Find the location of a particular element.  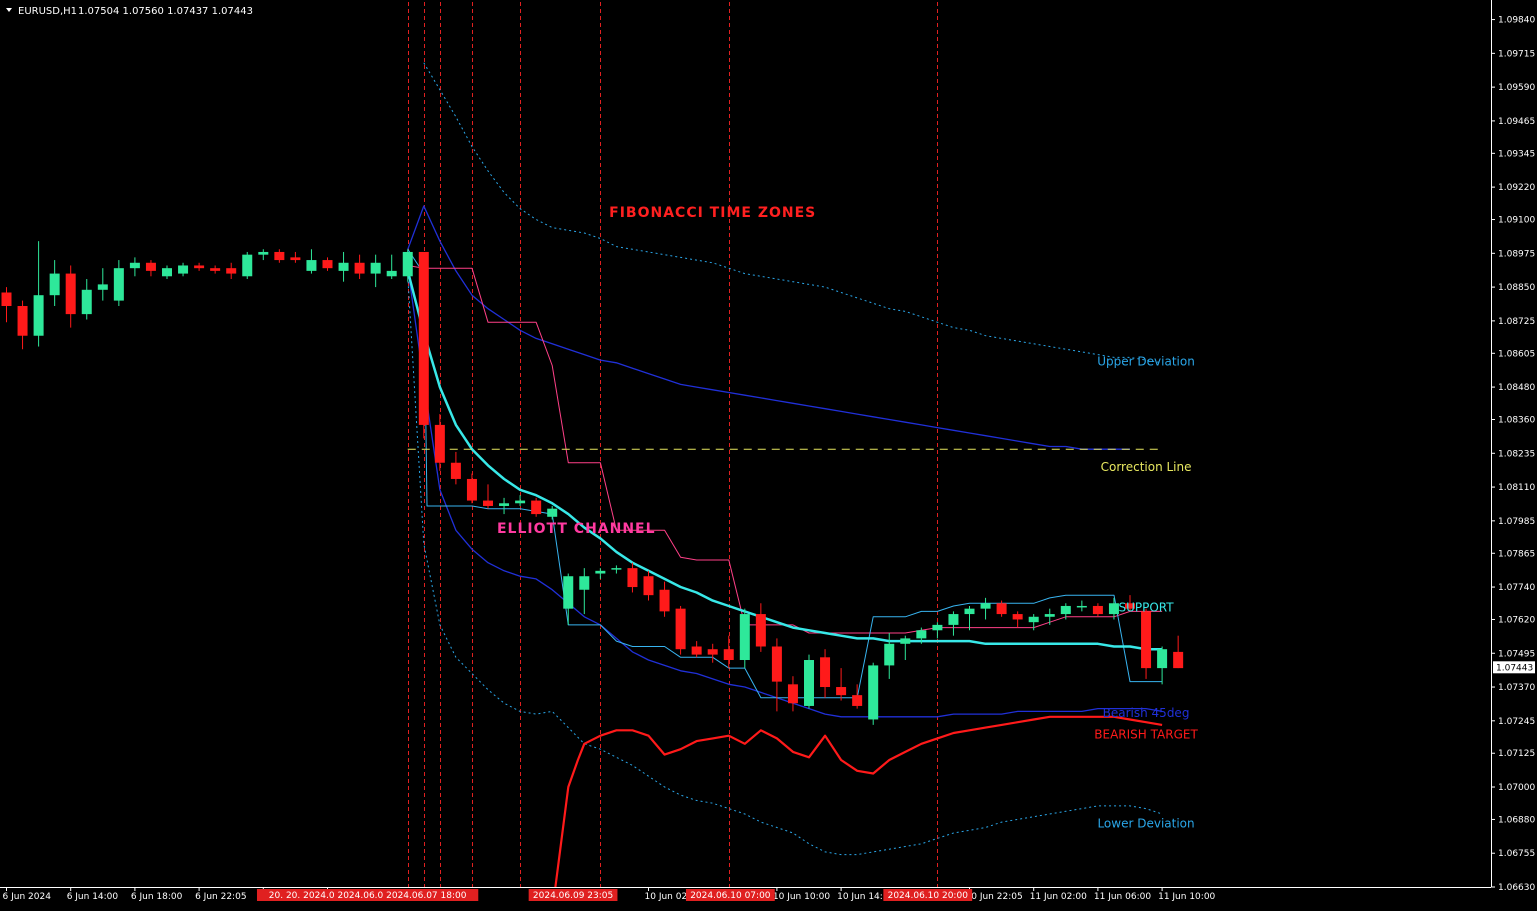

ohlc-readout: 1.07504 1.07560 1.07437 1.07443 is located at coordinates (165, 11).